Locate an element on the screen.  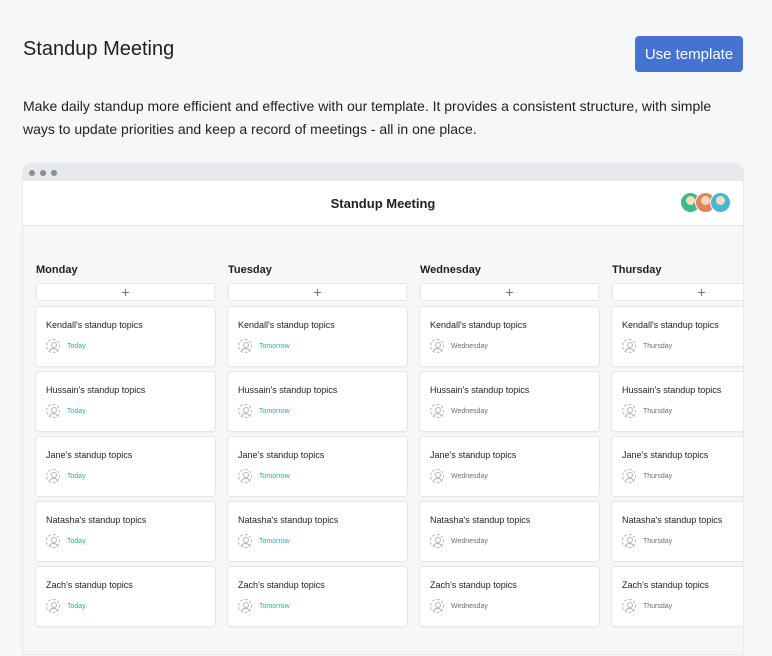
task-card: Jane's standup topics Today is located at coordinates (125, 466).